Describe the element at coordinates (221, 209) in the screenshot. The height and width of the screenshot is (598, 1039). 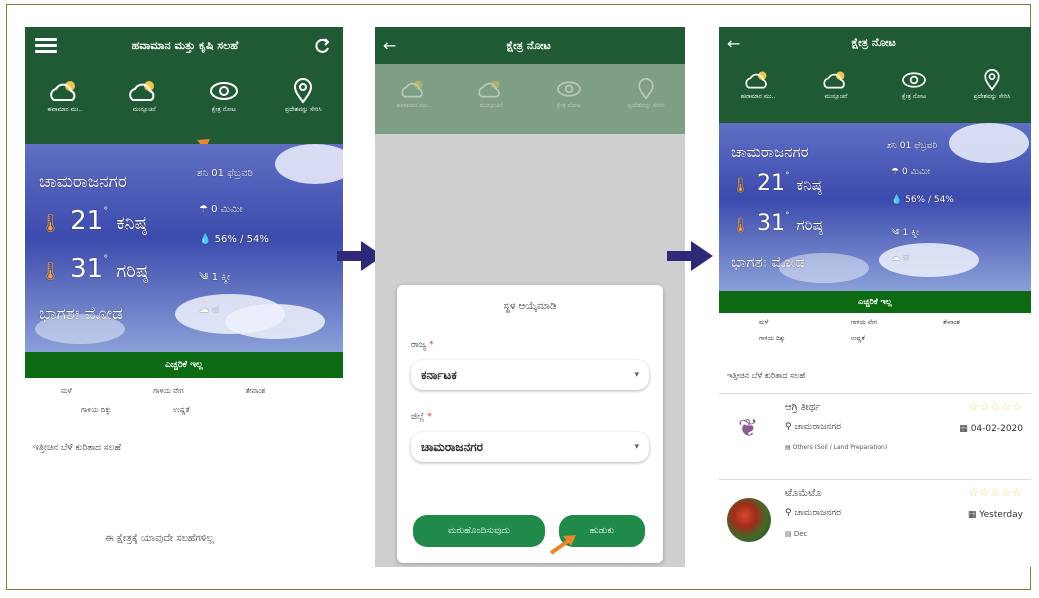
I see `rain-row: ☂ 0 ಮಿಮೀ` at that location.